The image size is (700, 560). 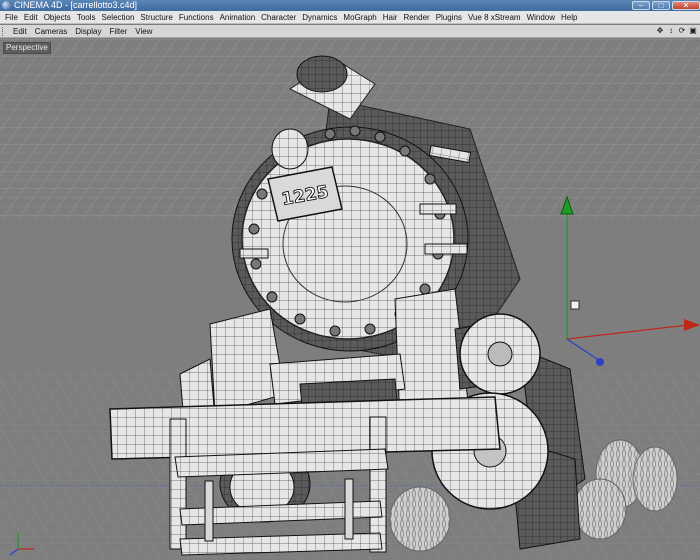 What do you see at coordinates (196, 17) in the screenshot?
I see `menu-functions: Functions` at bounding box center [196, 17].